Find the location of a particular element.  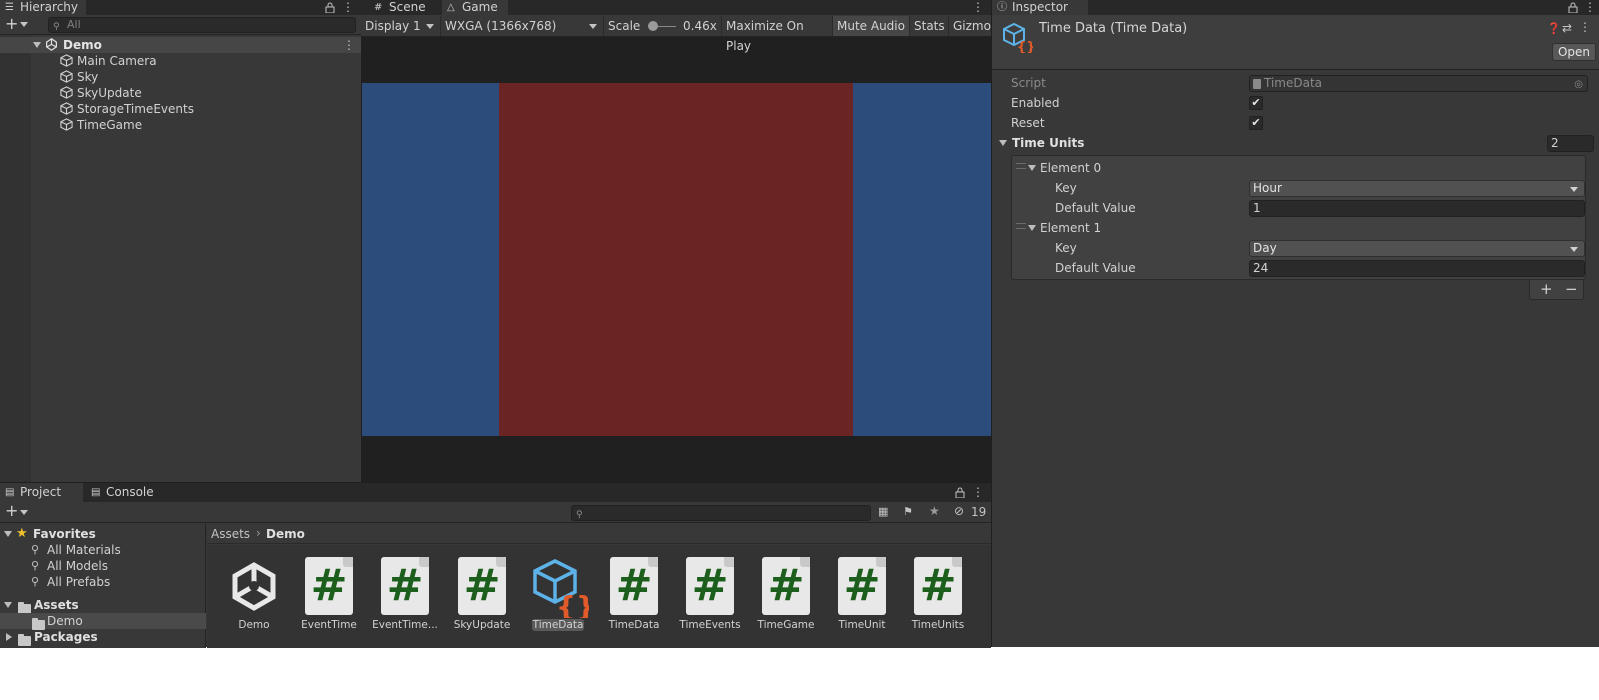

hierarchy-item: Sky is located at coordinates (79, 77).